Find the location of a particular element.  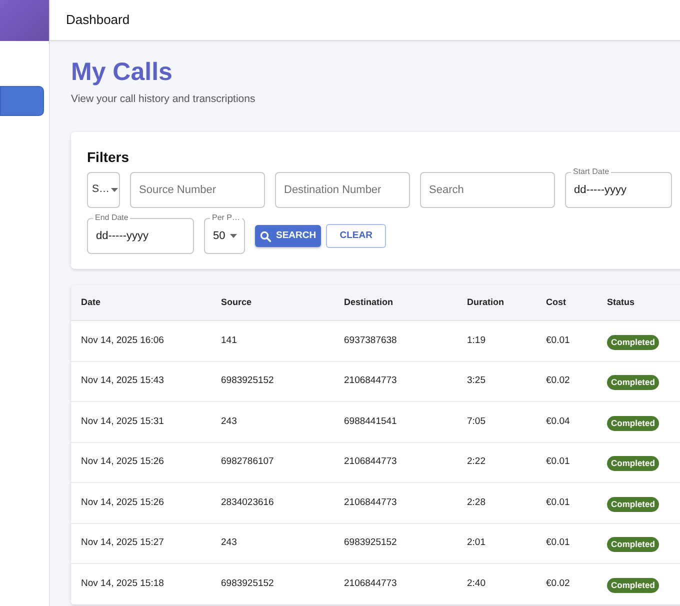

table-cell-text: 2834023616 is located at coordinates (247, 503).